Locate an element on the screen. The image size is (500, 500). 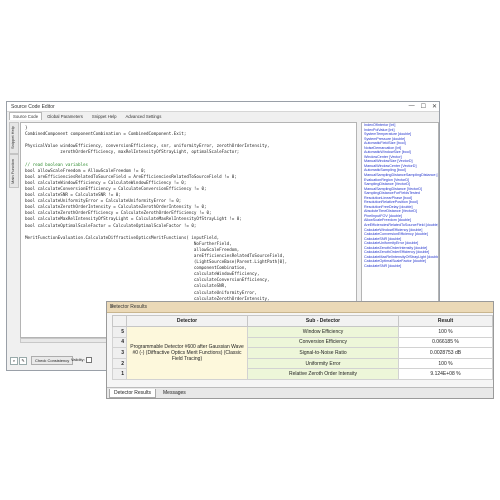
code-line: allowScaleFreedom, is located at coordinates (132, 249).